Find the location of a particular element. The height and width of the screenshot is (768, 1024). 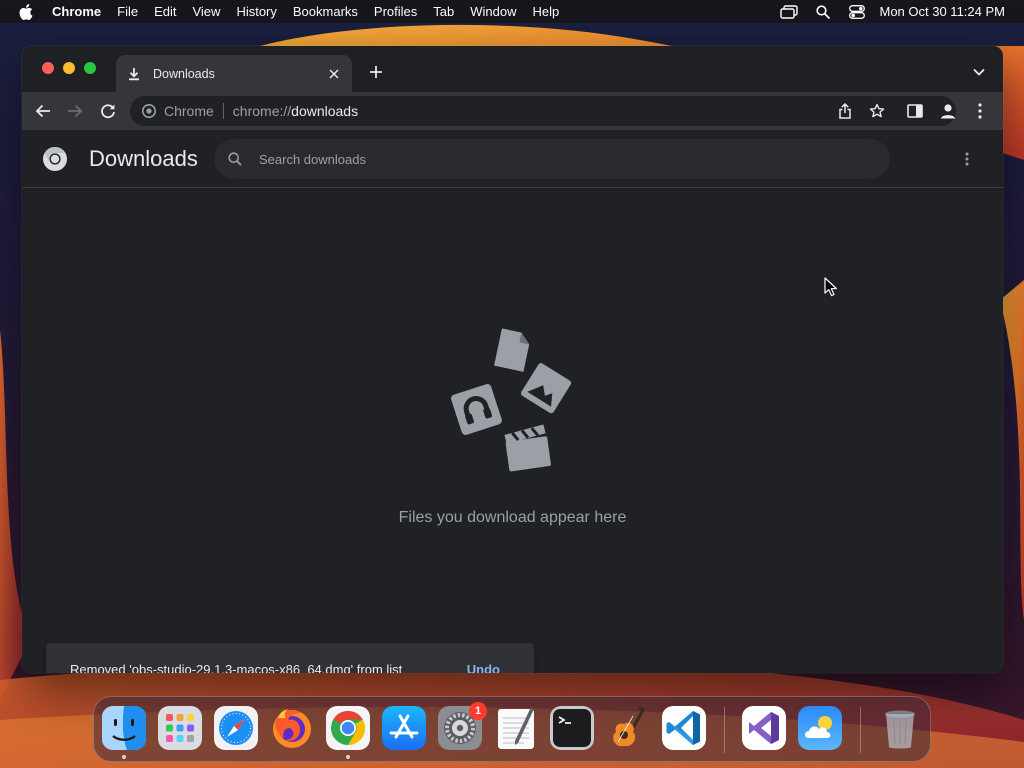

bookmark-star-icon is located at coordinates (877, 111).